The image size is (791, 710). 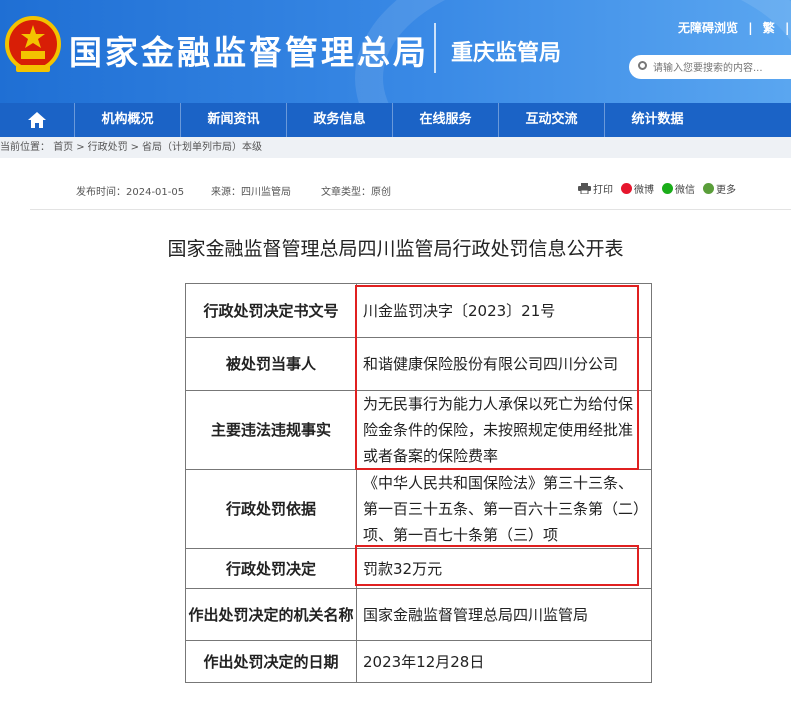 What do you see at coordinates (685, 190) in the screenshot?
I see `wechat-label: 微信` at bounding box center [685, 190].